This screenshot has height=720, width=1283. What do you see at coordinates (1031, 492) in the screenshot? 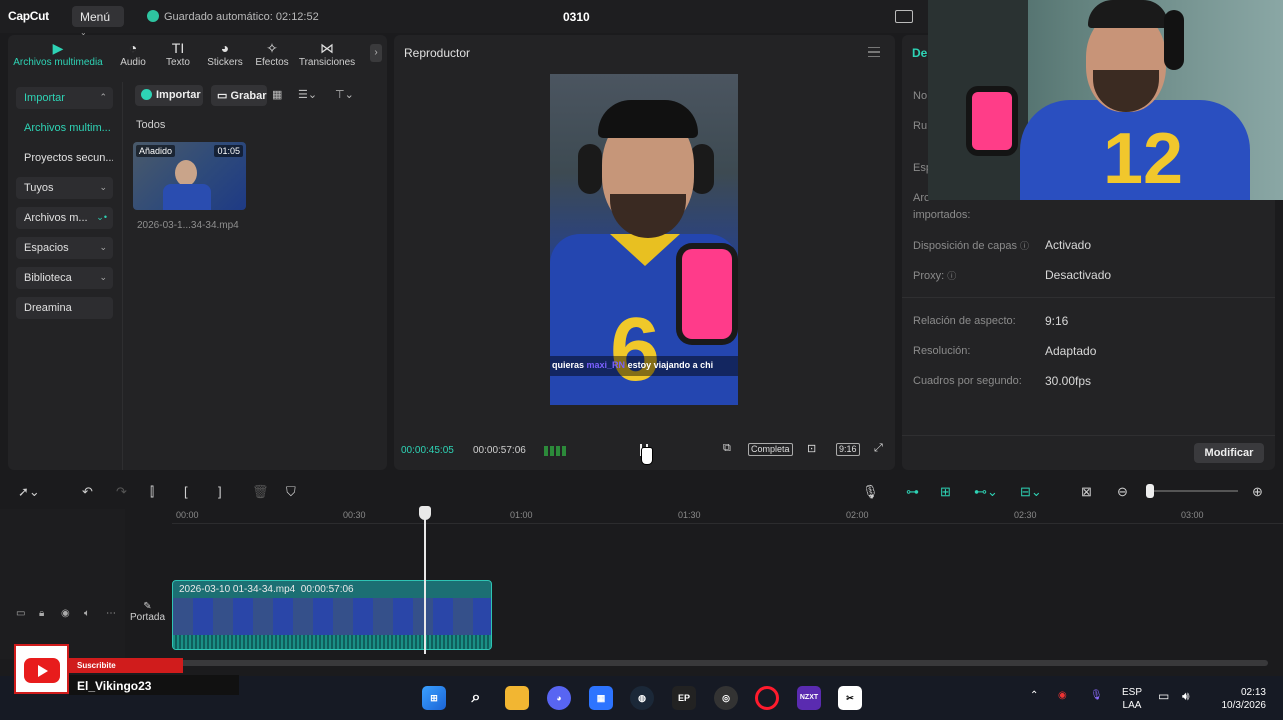
I see `preview-axis-icon: ⊟⌄` at bounding box center [1031, 492].